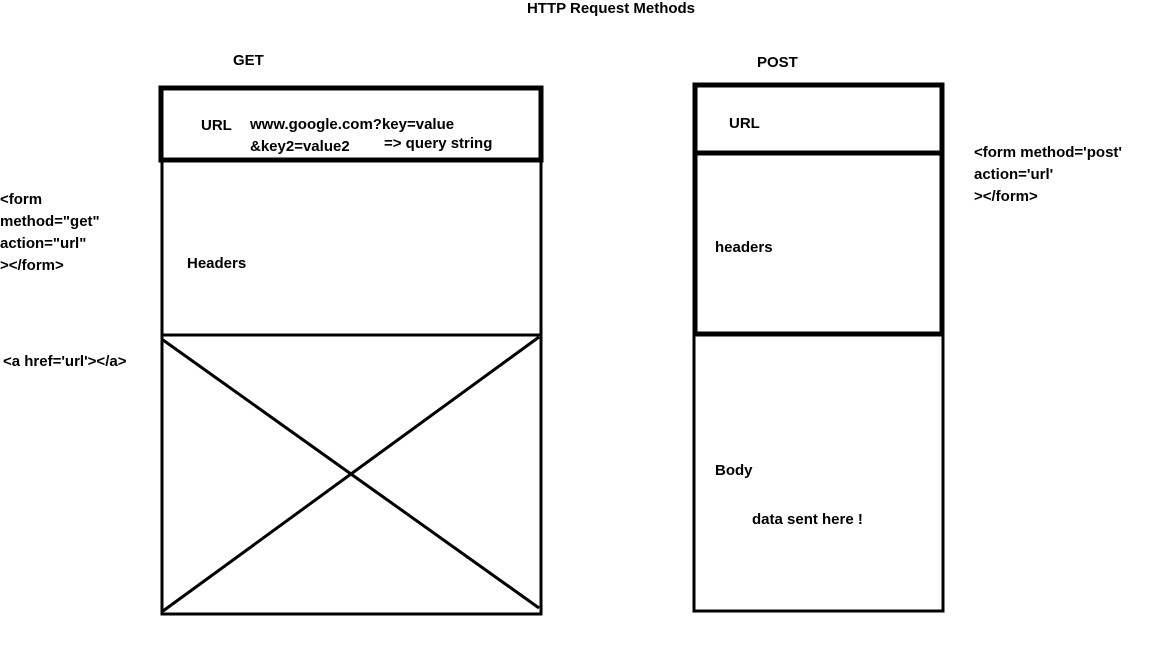 The image size is (1152, 648). Describe the element at coordinates (21, 199) in the screenshot. I see `get-form-line: <form` at that location.